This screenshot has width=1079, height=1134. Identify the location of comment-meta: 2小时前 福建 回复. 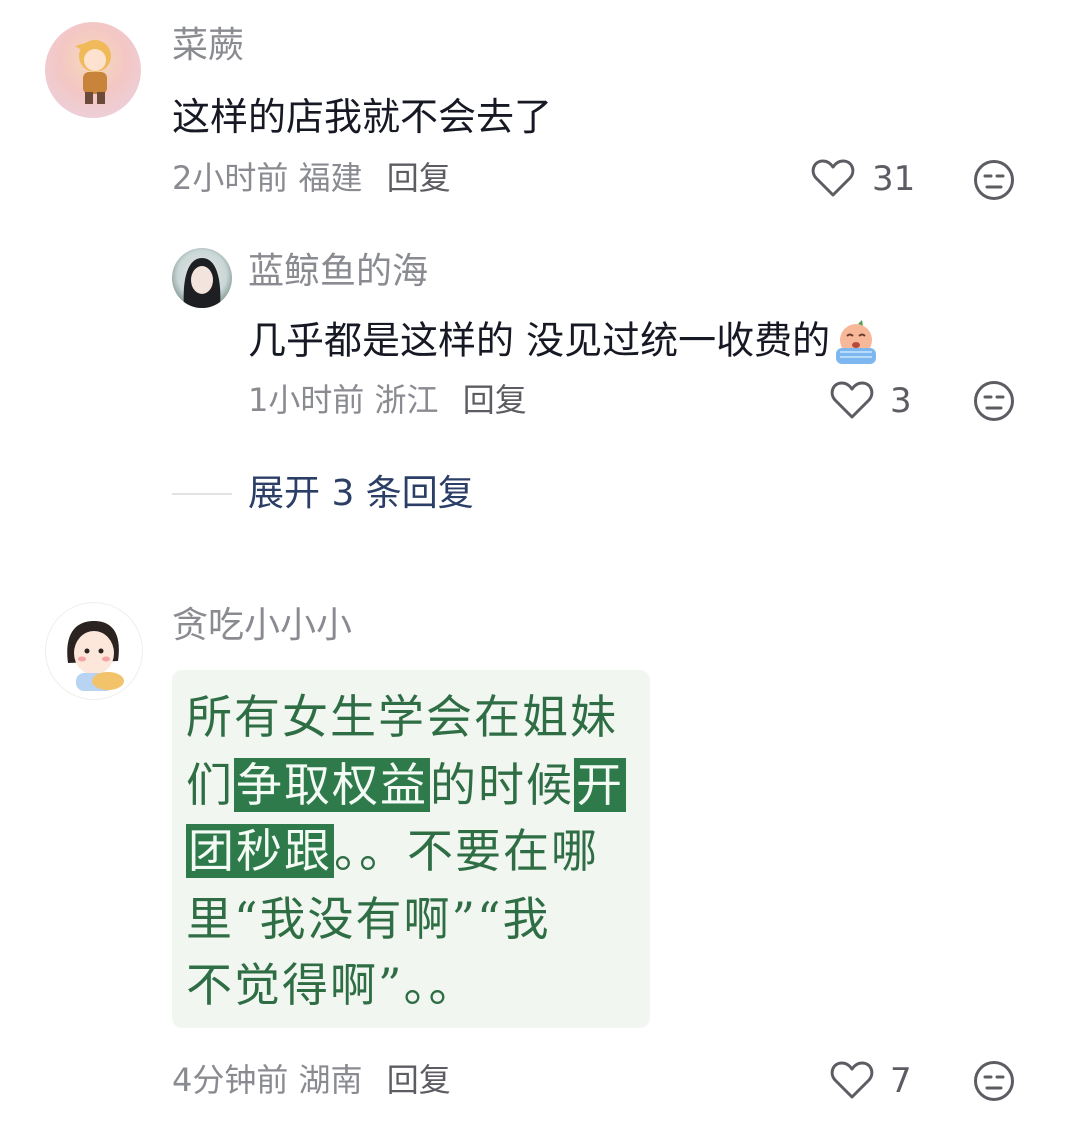
(311, 178).